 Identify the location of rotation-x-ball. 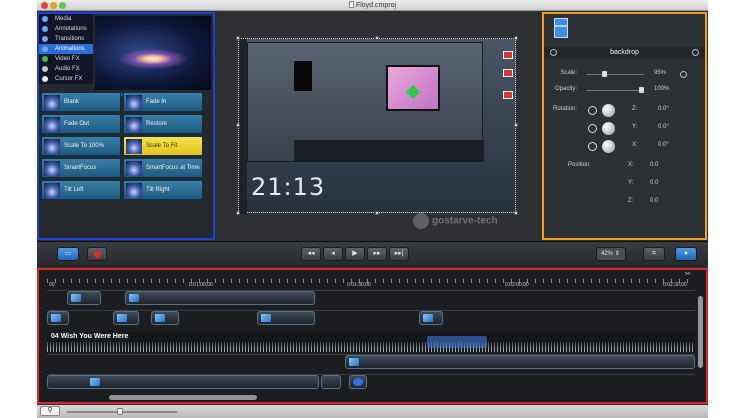
(608, 146).